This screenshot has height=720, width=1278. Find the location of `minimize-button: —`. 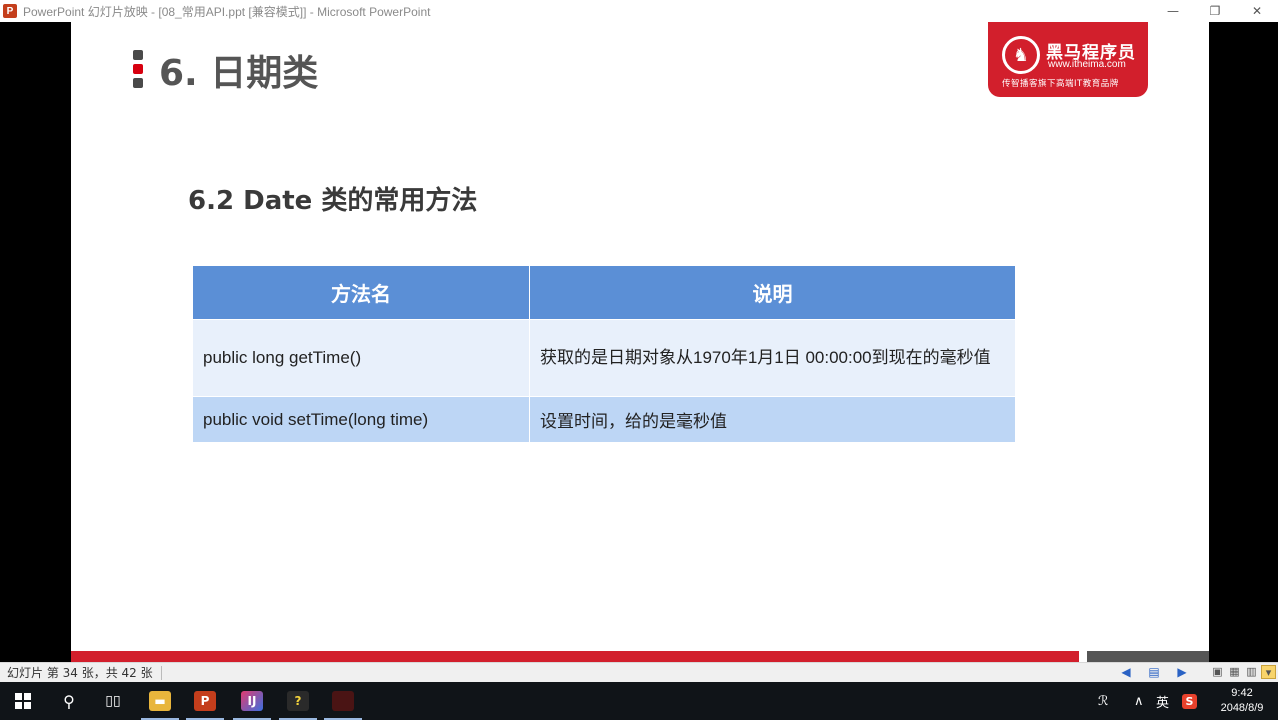

minimize-button: — is located at coordinates (1173, 11).